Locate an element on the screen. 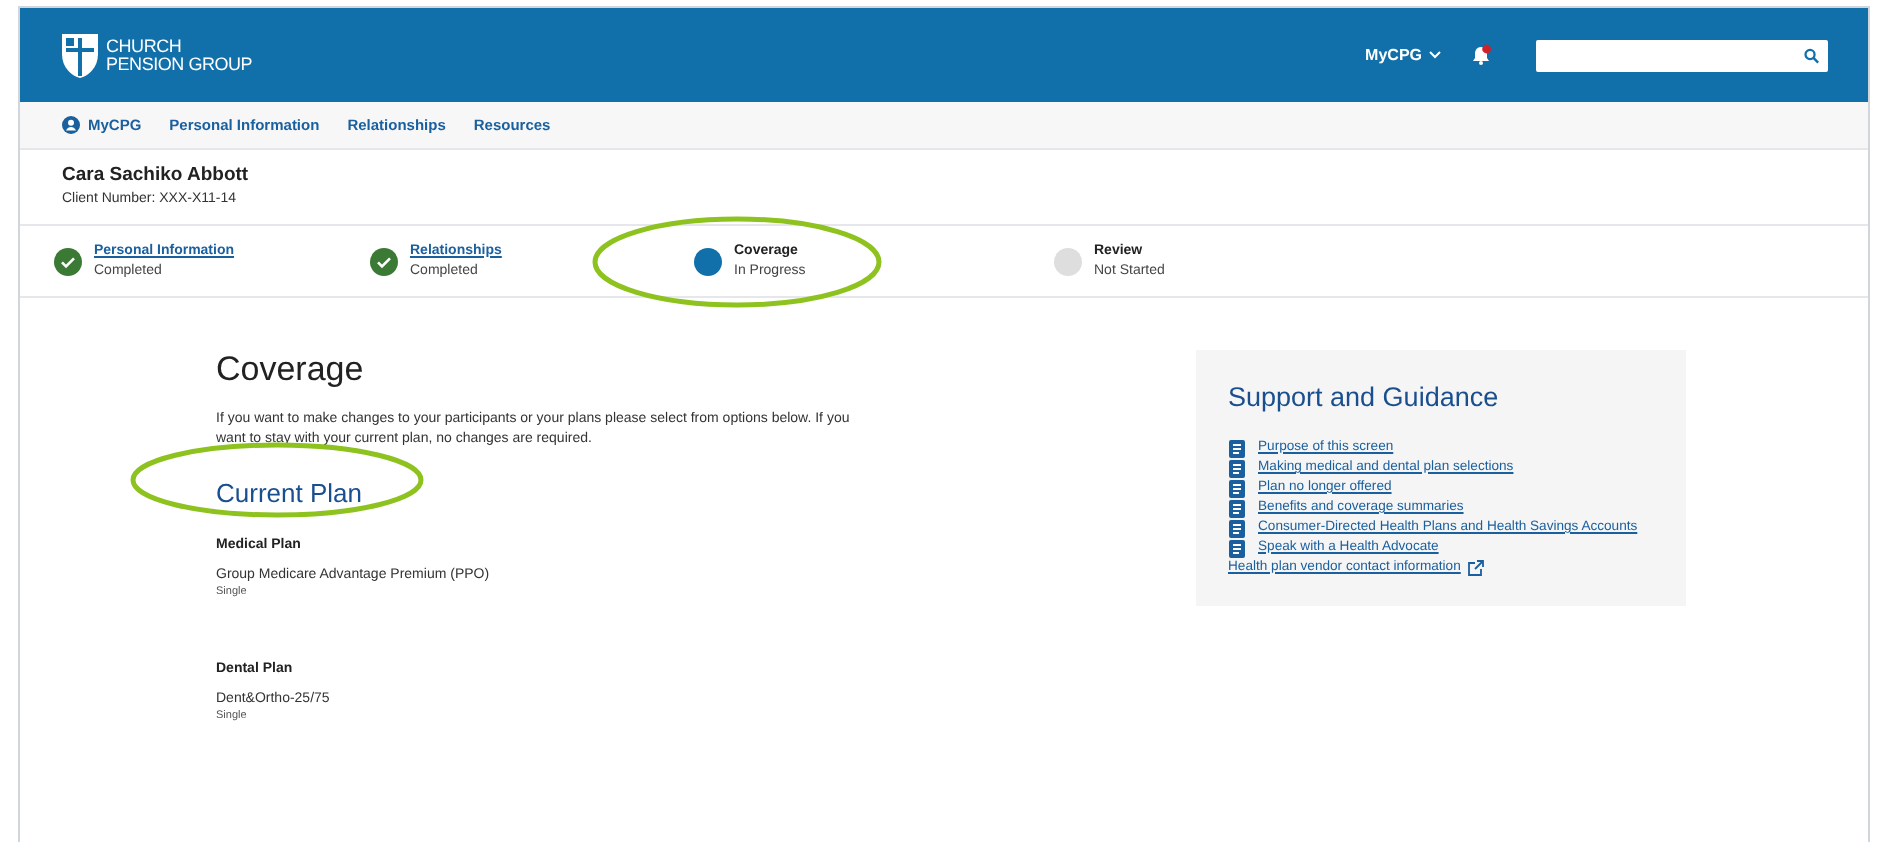 Image resolution: width=1884 pixels, height=842 pixels. panel-title: Support and Guidance is located at coordinates (1364, 398).